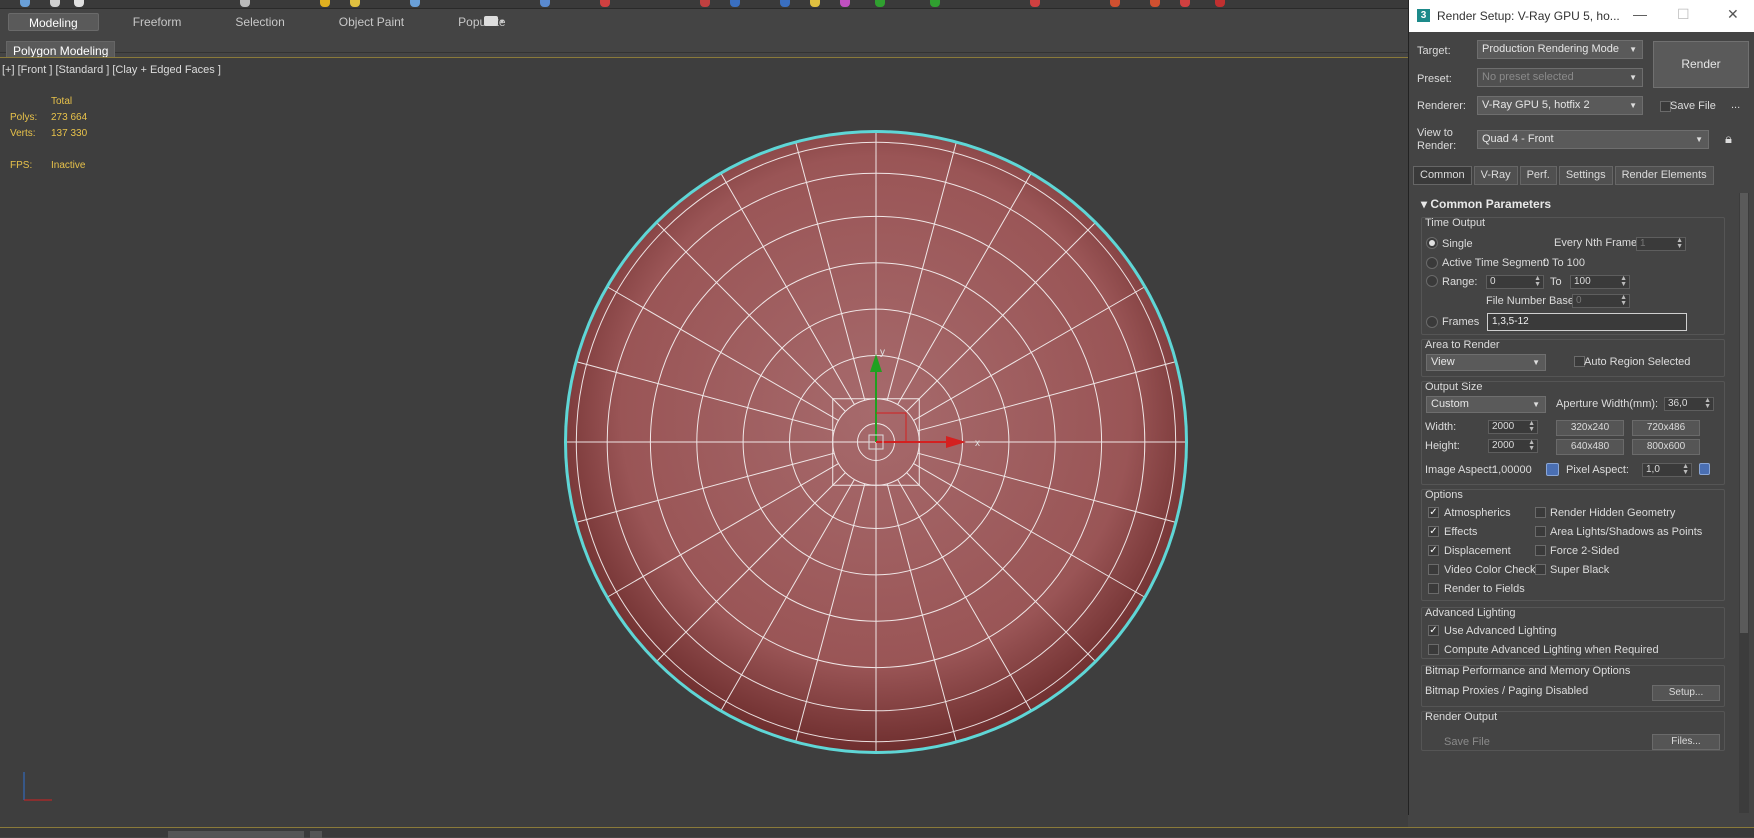  What do you see at coordinates (1486, 362) in the screenshot?
I see `area-to-render-dropdown: View ▼` at bounding box center [1486, 362].